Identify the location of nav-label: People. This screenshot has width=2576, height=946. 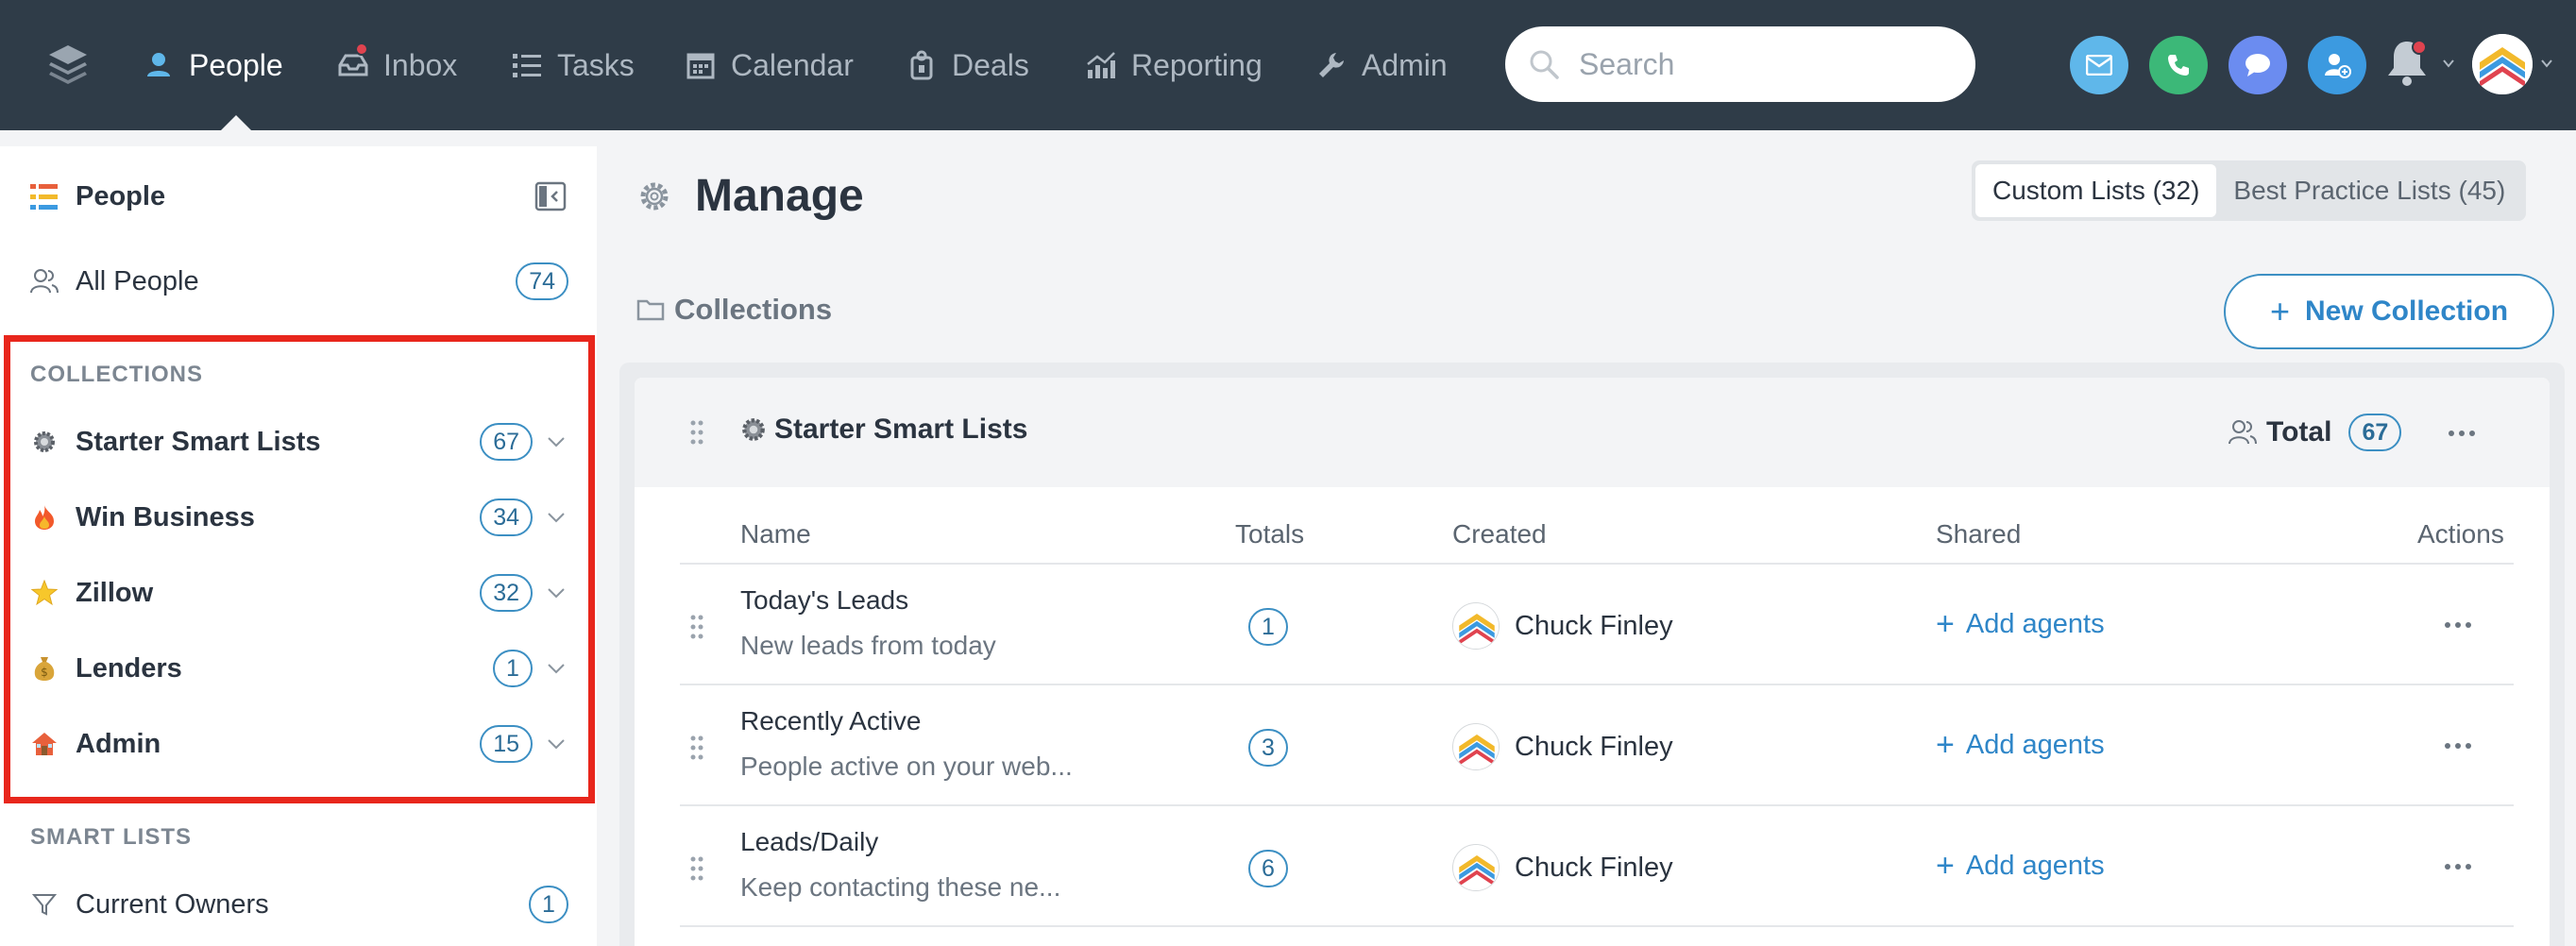
(236, 64).